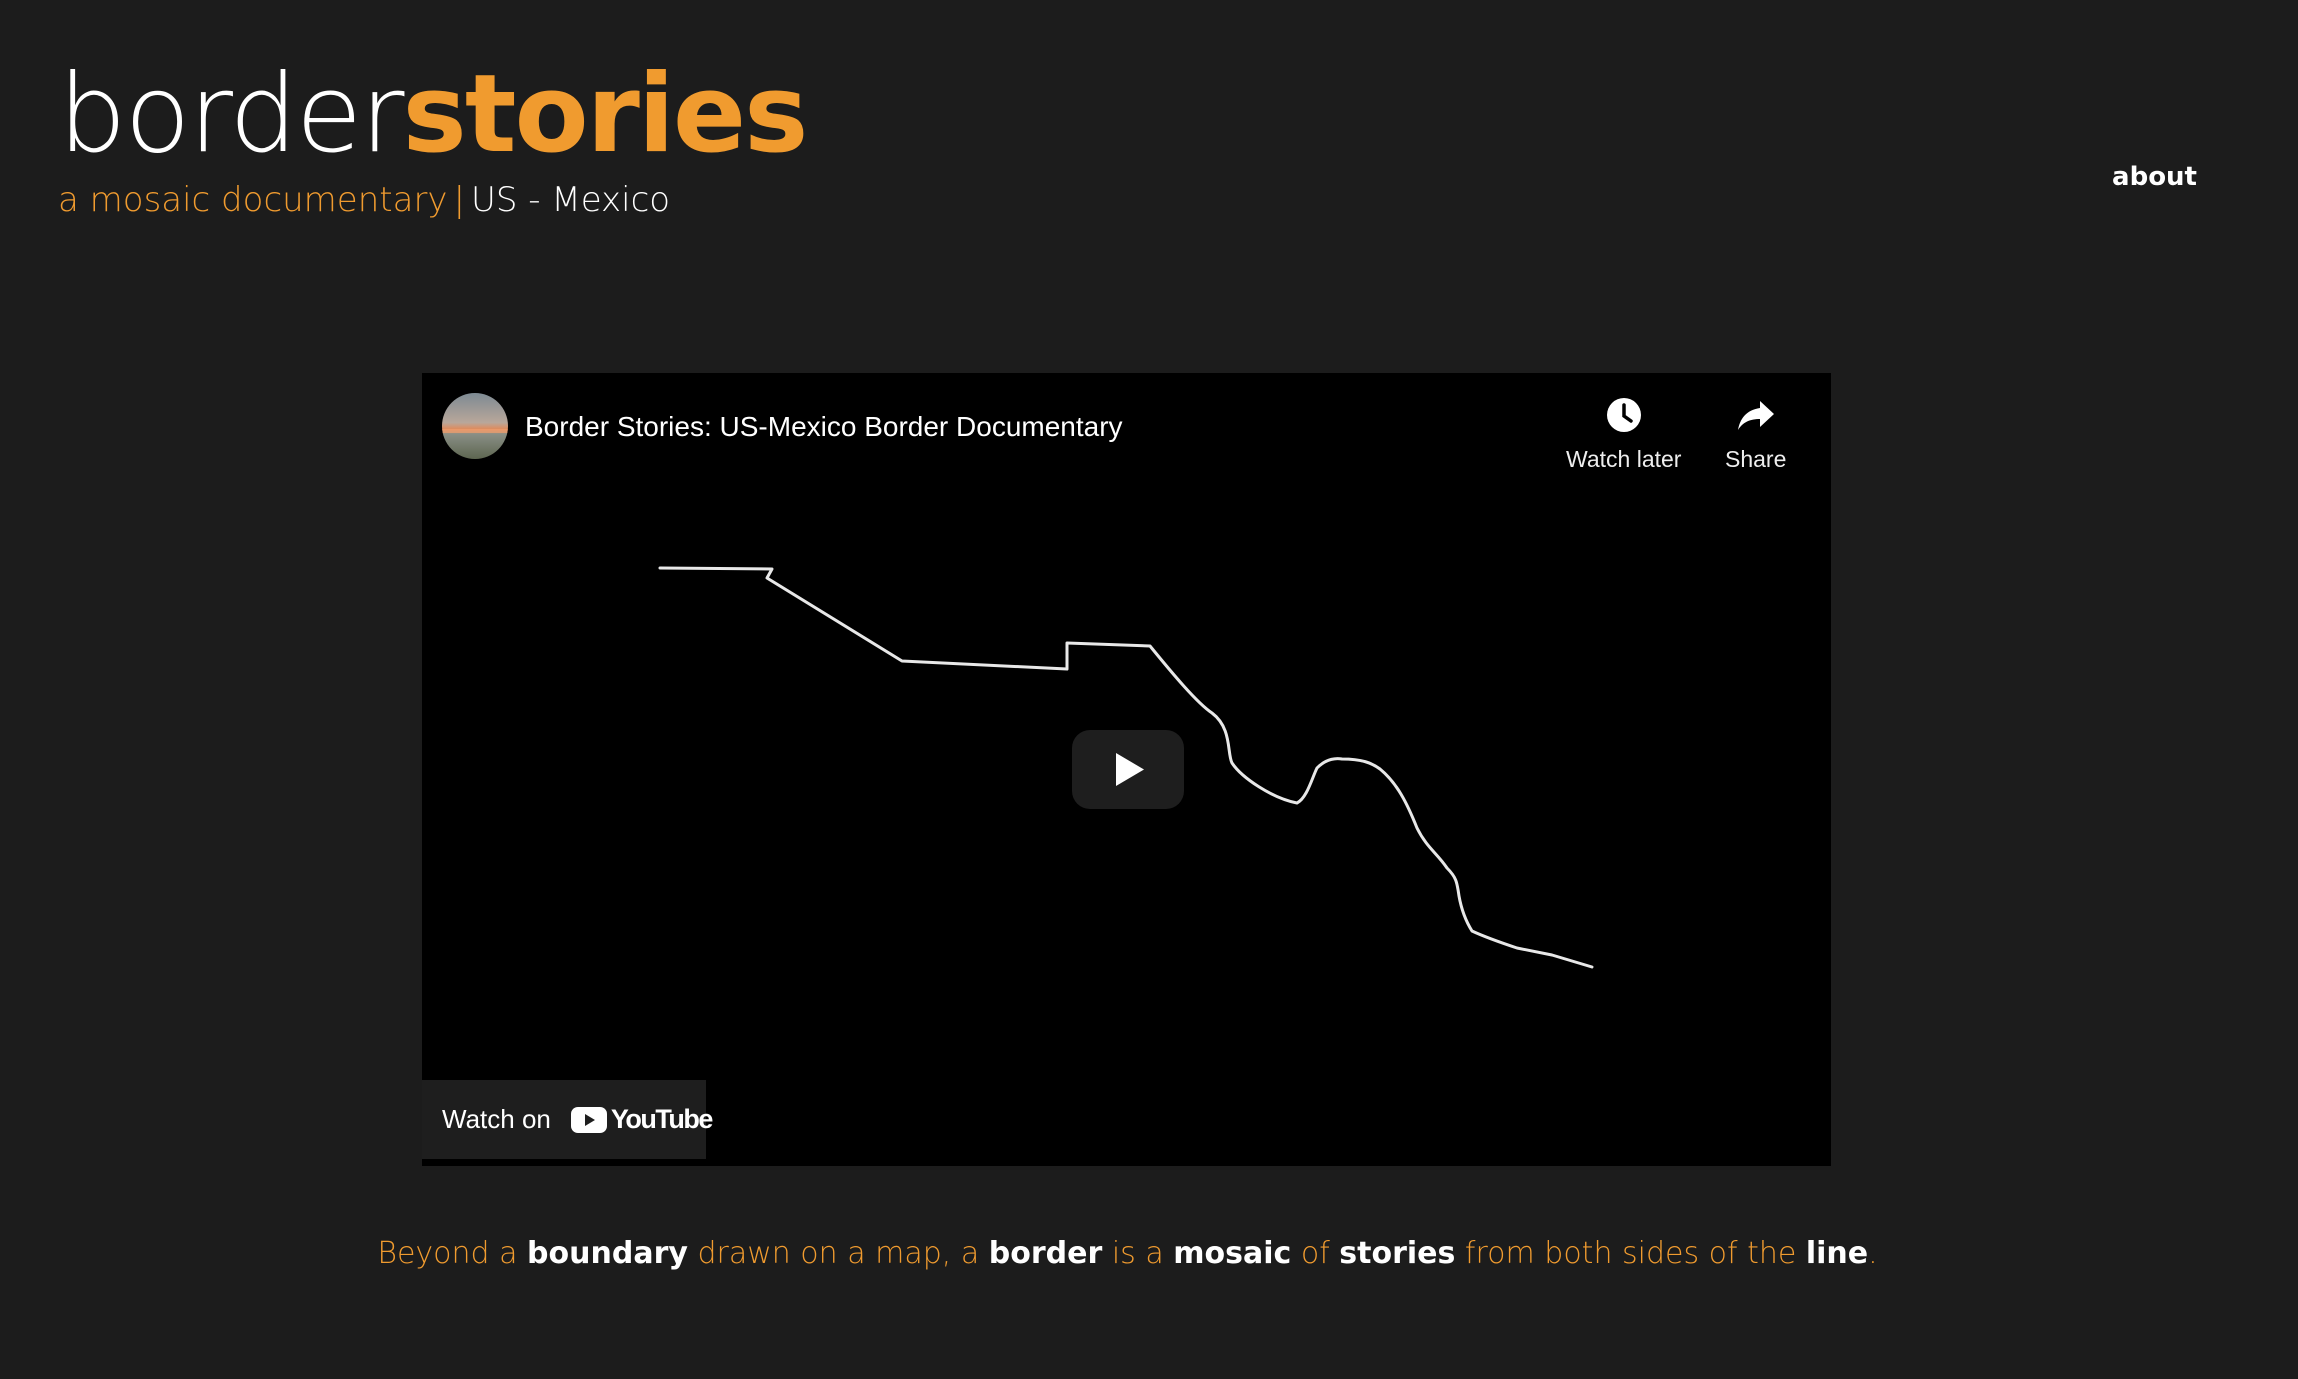  I want to click on caption-text: drawn on a map, a, so click(838, 1253).